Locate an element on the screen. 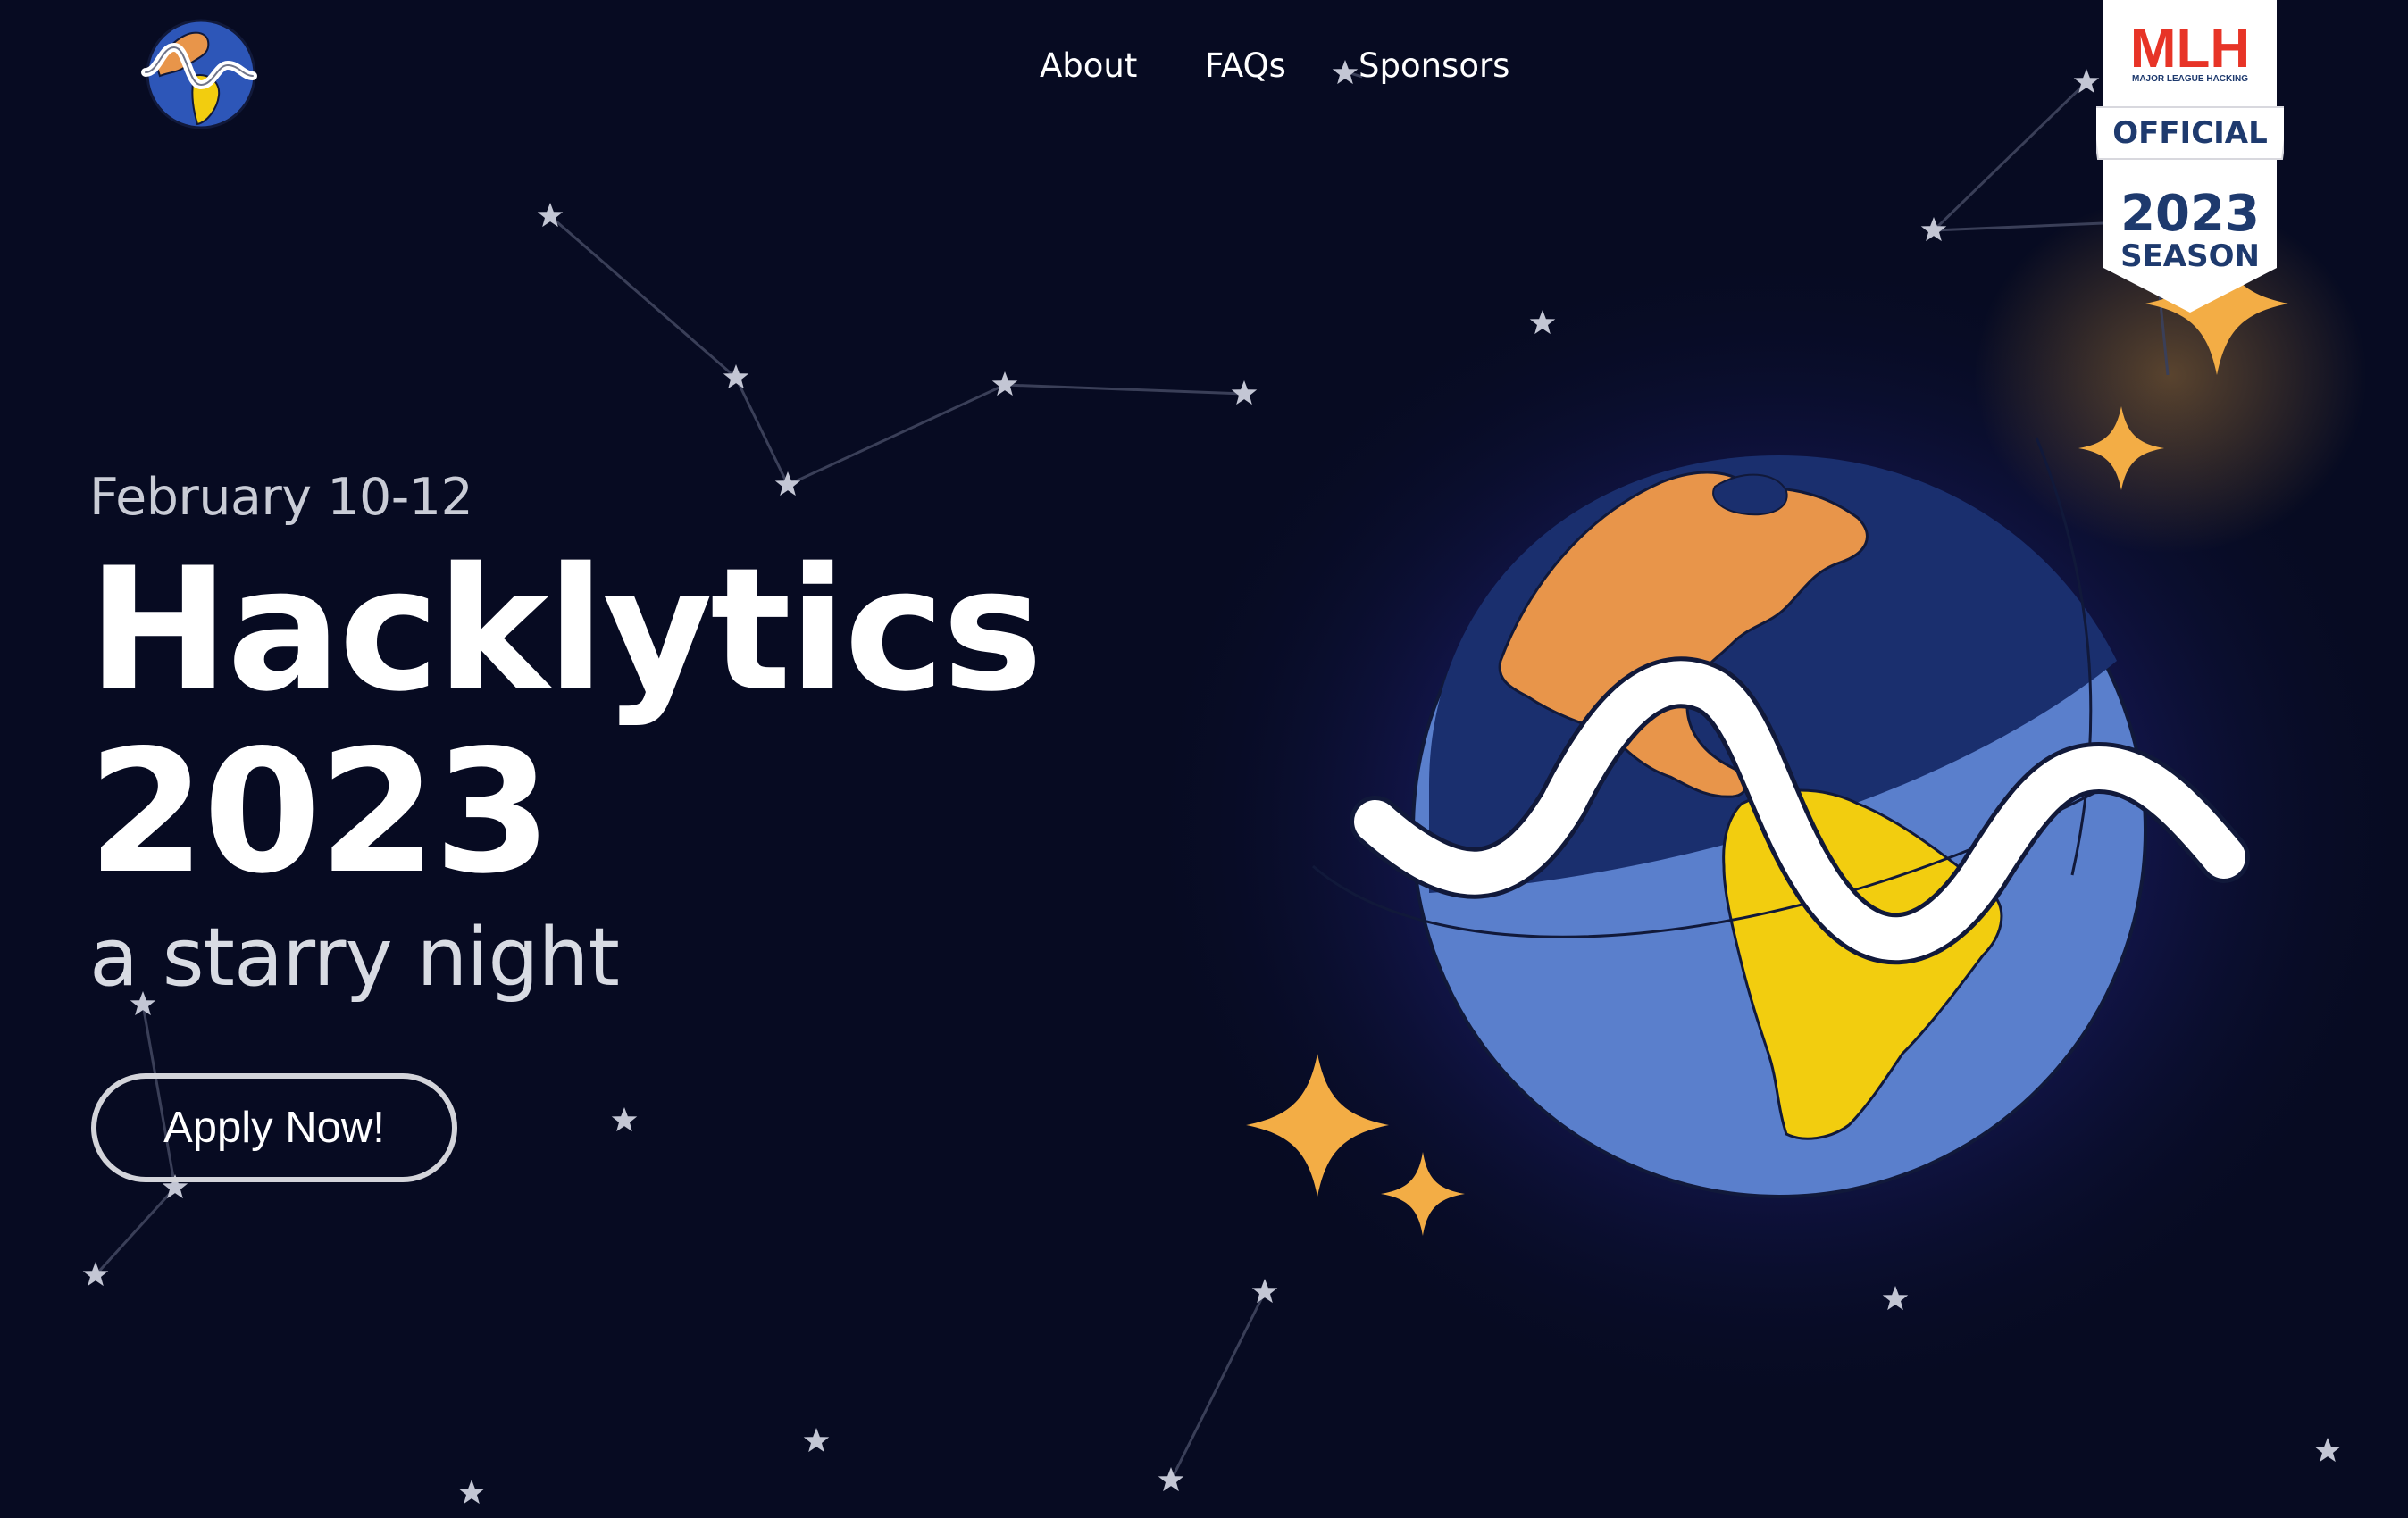 This screenshot has height=1518, width=2408. tagline: a starry night is located at coordinates (354, 958).